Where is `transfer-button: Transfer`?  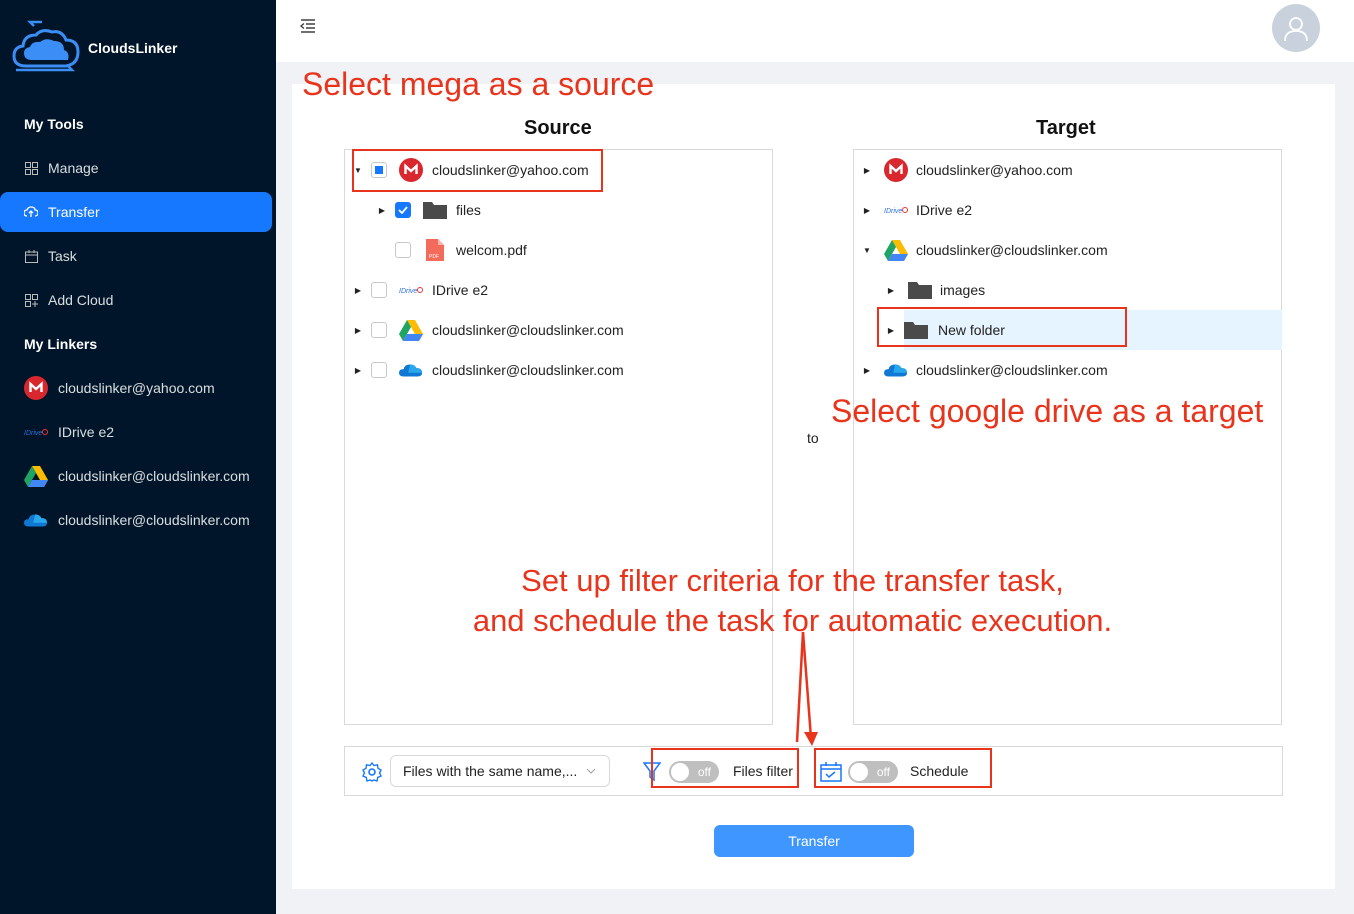 transfer-button: Transfer is located at coordinates (814, 841).